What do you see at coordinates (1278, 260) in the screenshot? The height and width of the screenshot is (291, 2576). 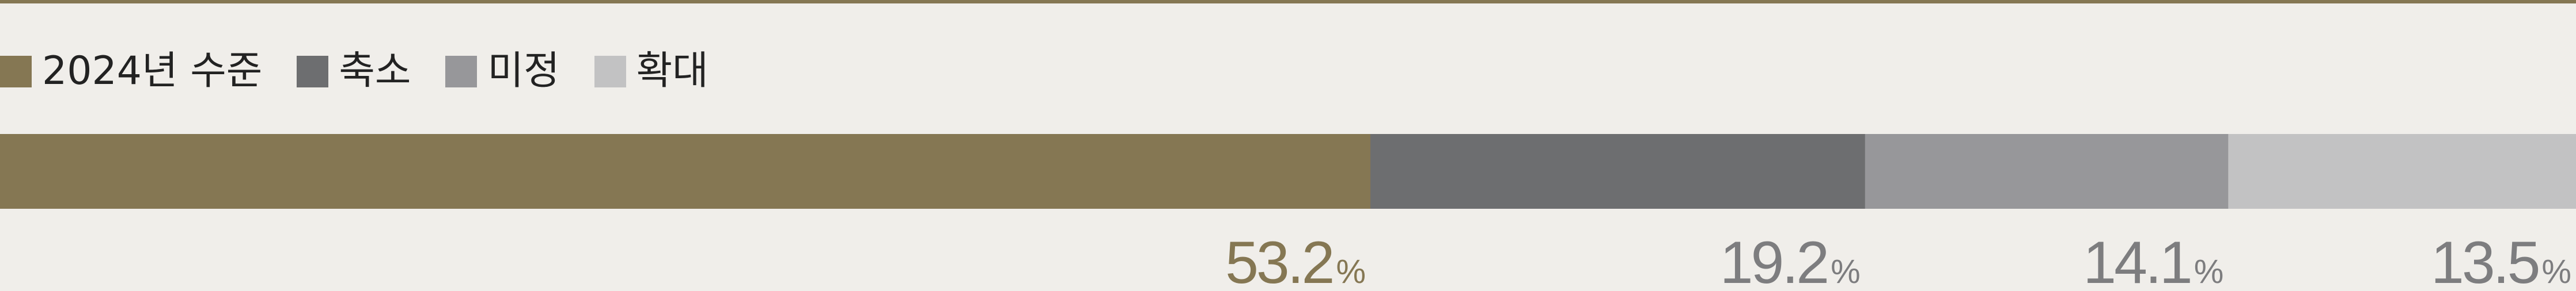 I see `data-label-value-0: 53.2` at bounding box center [1278, 260].